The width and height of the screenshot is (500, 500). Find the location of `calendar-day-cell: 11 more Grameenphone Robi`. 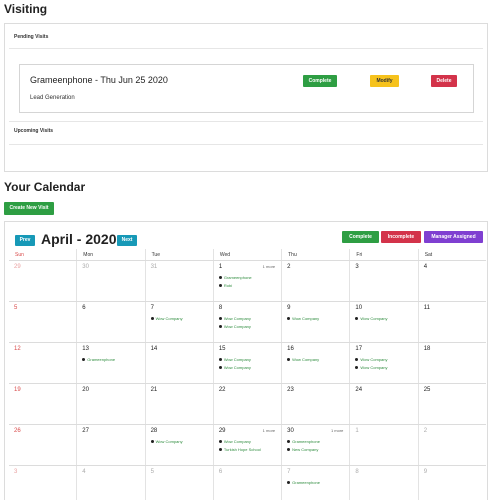

calendar-day-cell: 11 more Grameenphone Robi is located at coordinates (248, 281).